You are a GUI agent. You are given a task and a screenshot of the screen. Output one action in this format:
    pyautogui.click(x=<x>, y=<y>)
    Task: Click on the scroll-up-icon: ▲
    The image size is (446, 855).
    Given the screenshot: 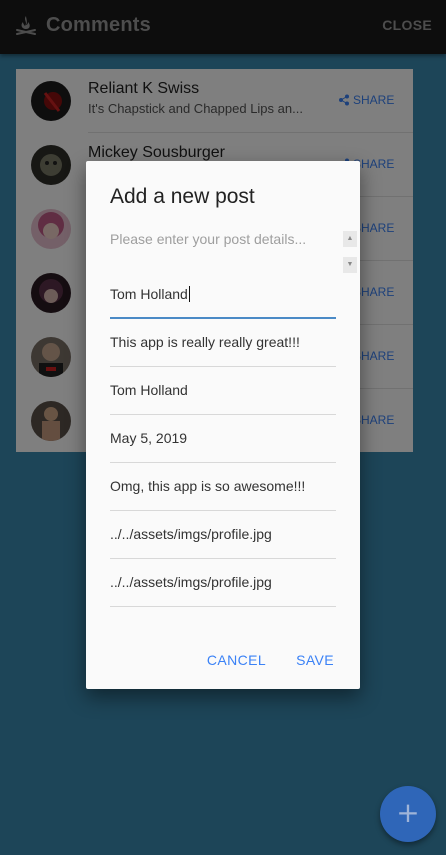 What is the action you would take?
    pyautogui.click(x=350, y=239)
    